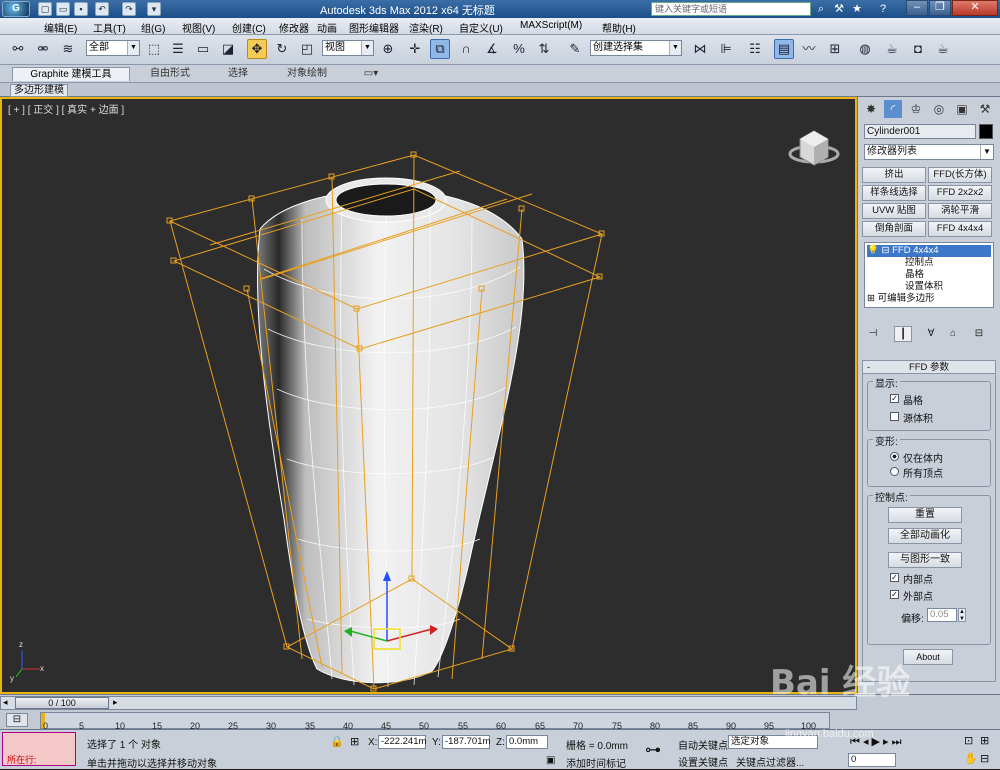 This screenshot has width=1000, height=770. I want to click on menu-create: 创建(C), so click(249, 27).